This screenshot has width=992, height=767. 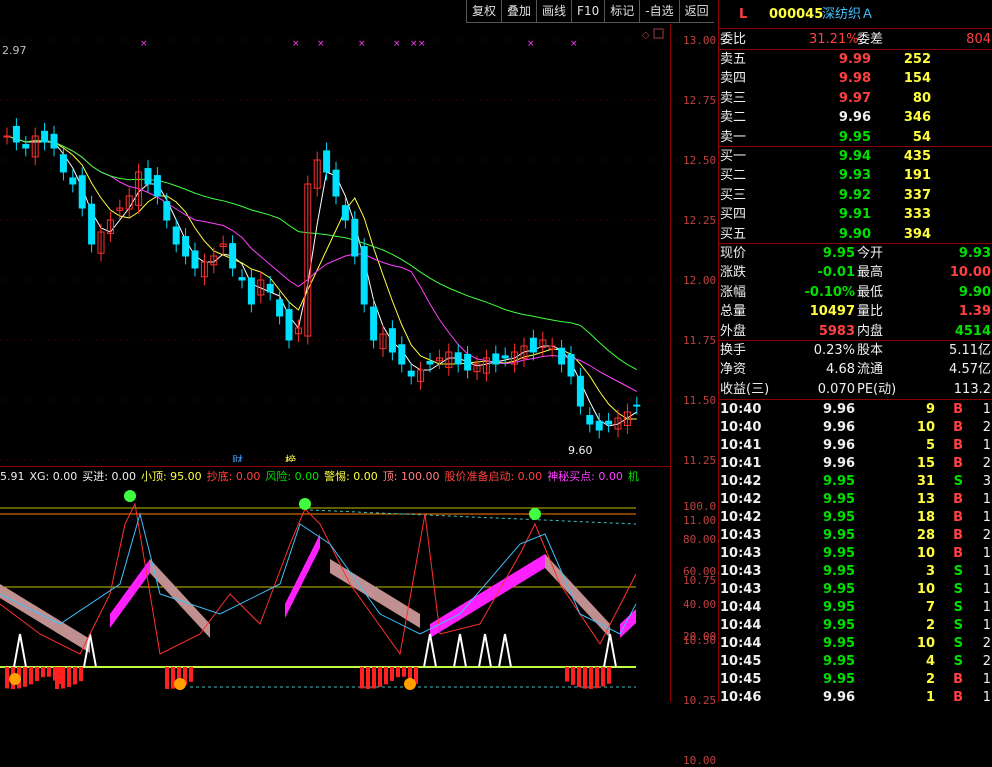 What do you see at coordinates (646, 35) in the screenshot?
I see `diamond-icon: ◇` at bounding box center [646, 35].